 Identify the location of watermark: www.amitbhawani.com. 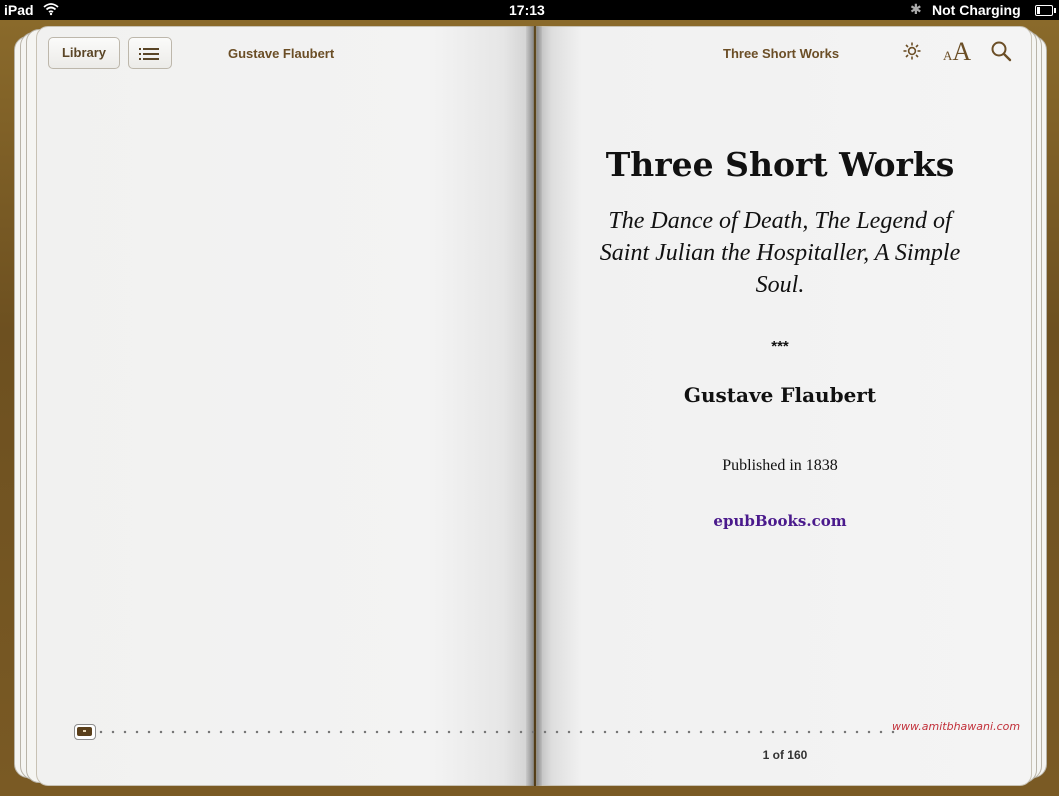
(956, 726).